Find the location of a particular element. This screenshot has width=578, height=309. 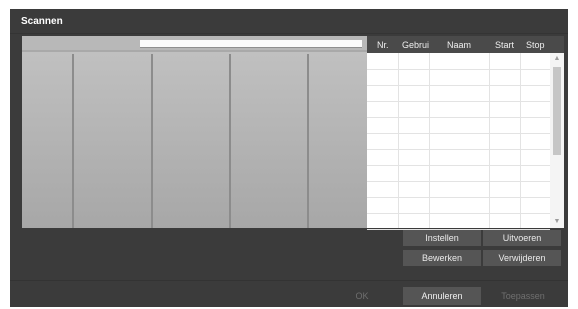

column-header-nr: Nr. is located at coordinates (383, 45).